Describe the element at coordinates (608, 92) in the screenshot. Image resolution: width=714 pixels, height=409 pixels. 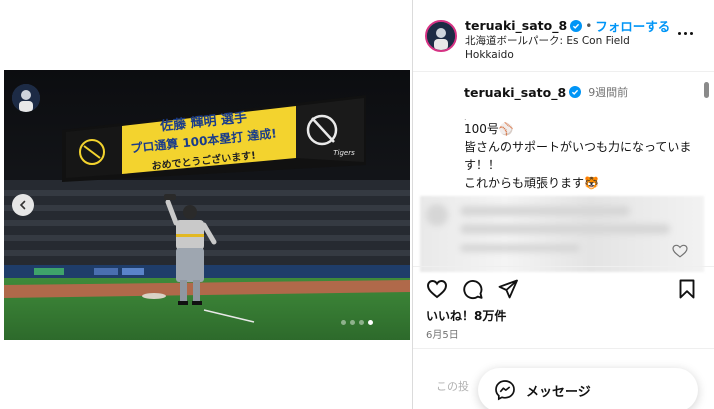
I see `post-time: 9週間前` at that location.